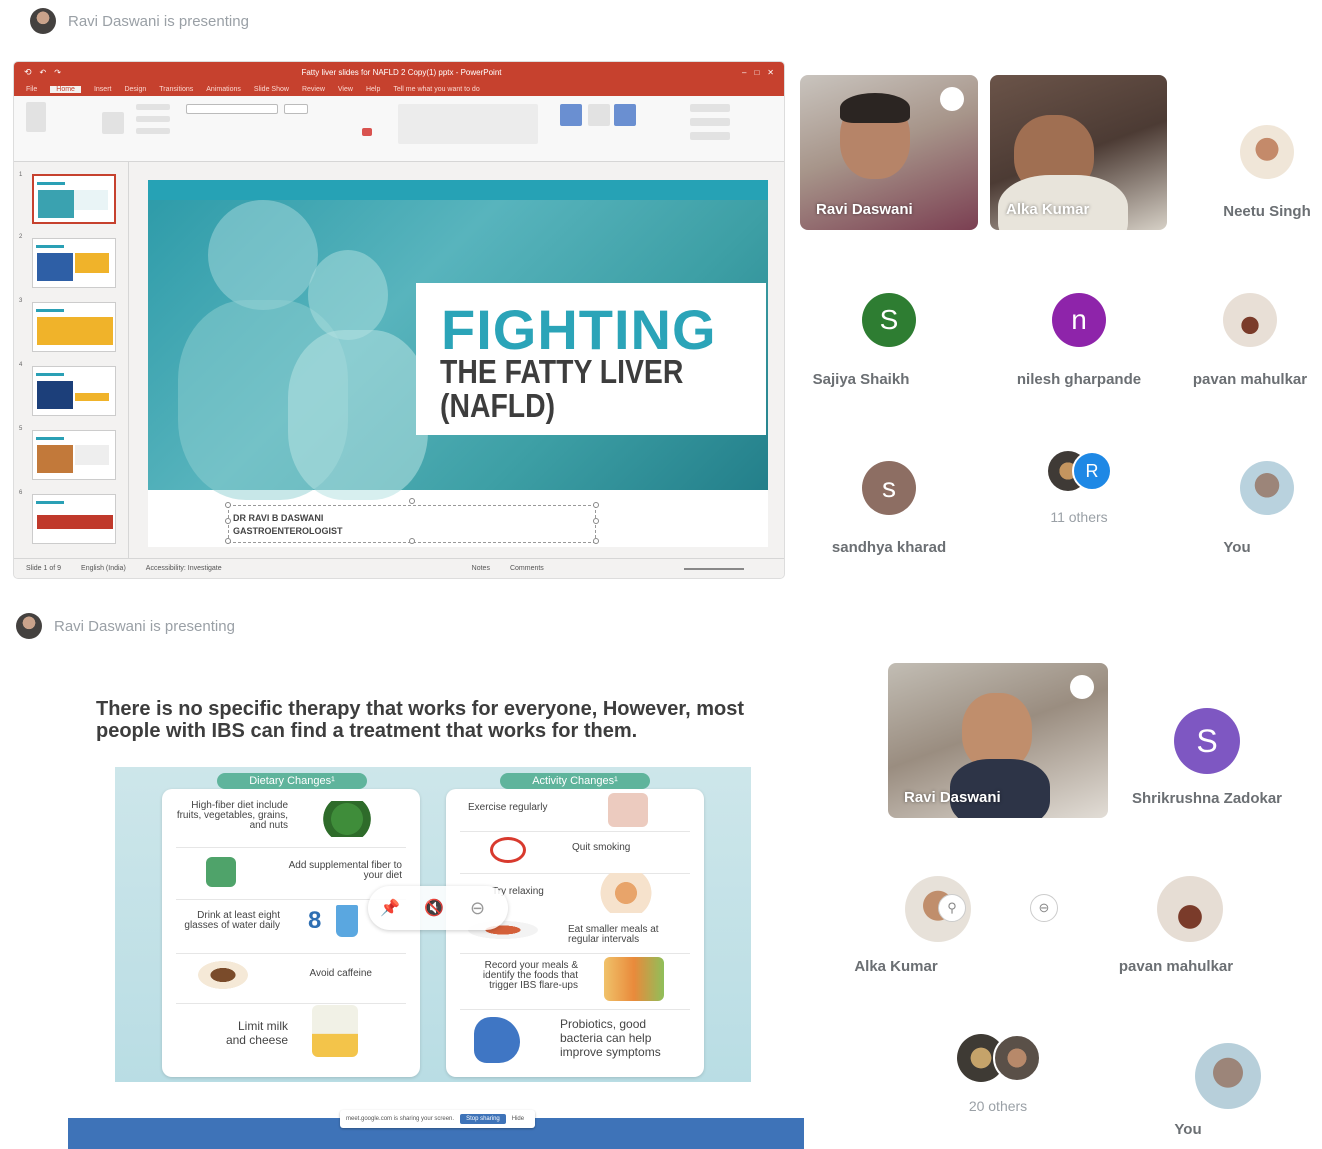  I want to click on close-icon: ✕, so click(770, 72).